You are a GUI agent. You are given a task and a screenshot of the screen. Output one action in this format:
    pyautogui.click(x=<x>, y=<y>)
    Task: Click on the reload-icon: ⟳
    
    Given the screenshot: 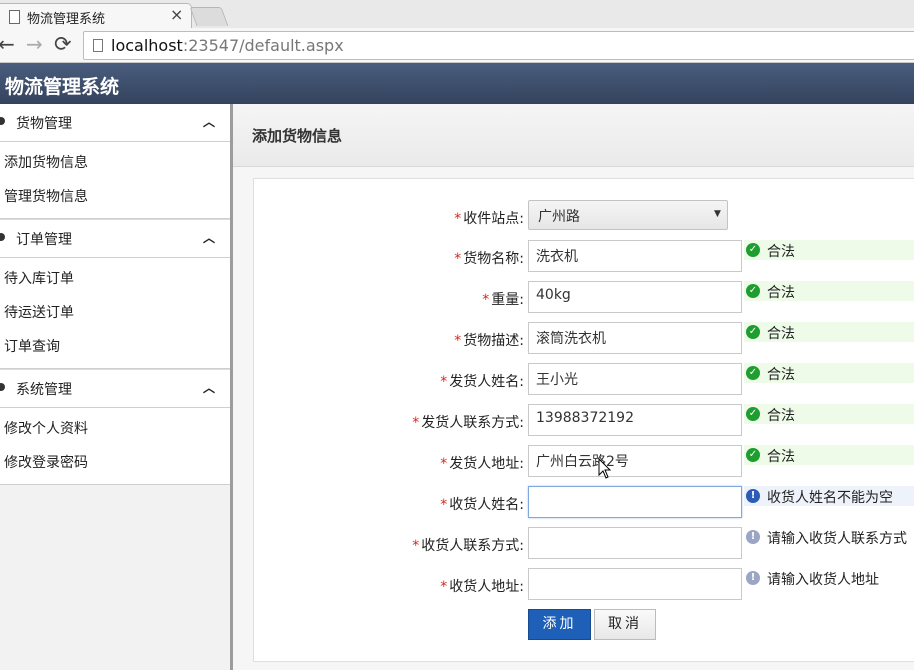 What is the action you would take?
    pyautogui.click(x=63, y=44)
    